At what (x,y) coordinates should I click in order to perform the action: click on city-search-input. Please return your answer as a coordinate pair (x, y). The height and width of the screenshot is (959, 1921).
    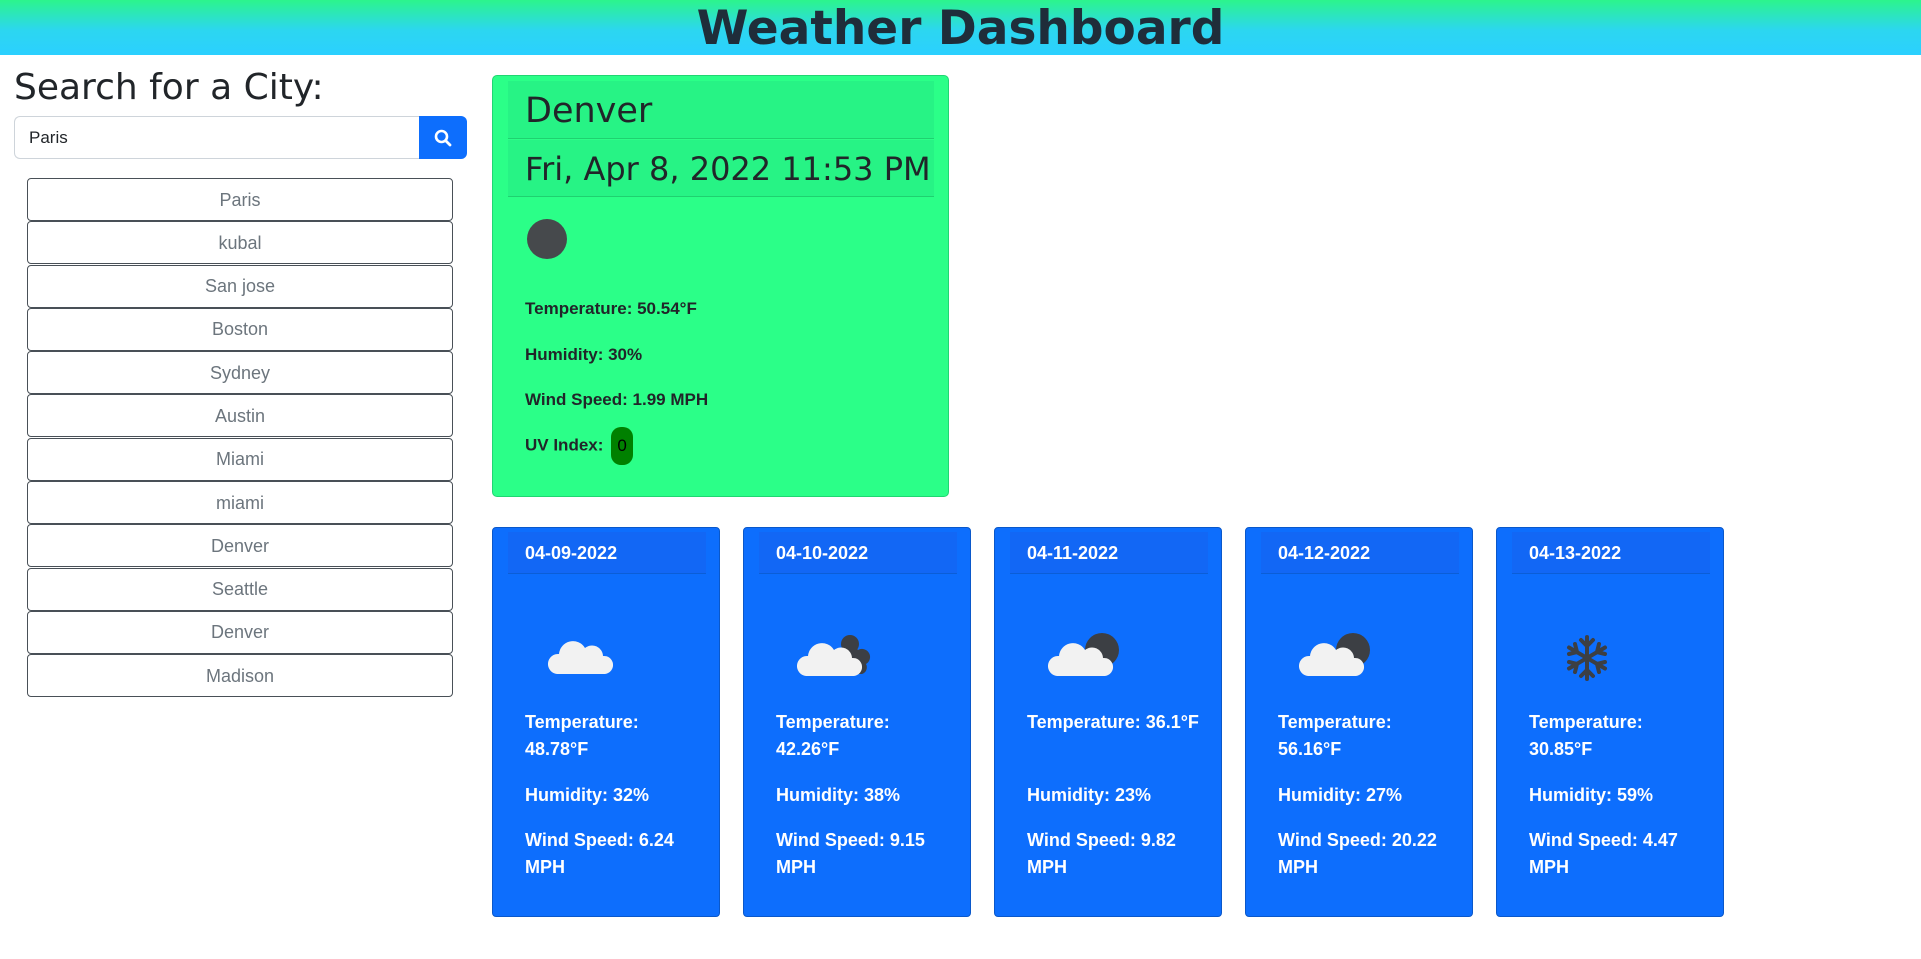
    Looking at the image, I should click on (217, 137).